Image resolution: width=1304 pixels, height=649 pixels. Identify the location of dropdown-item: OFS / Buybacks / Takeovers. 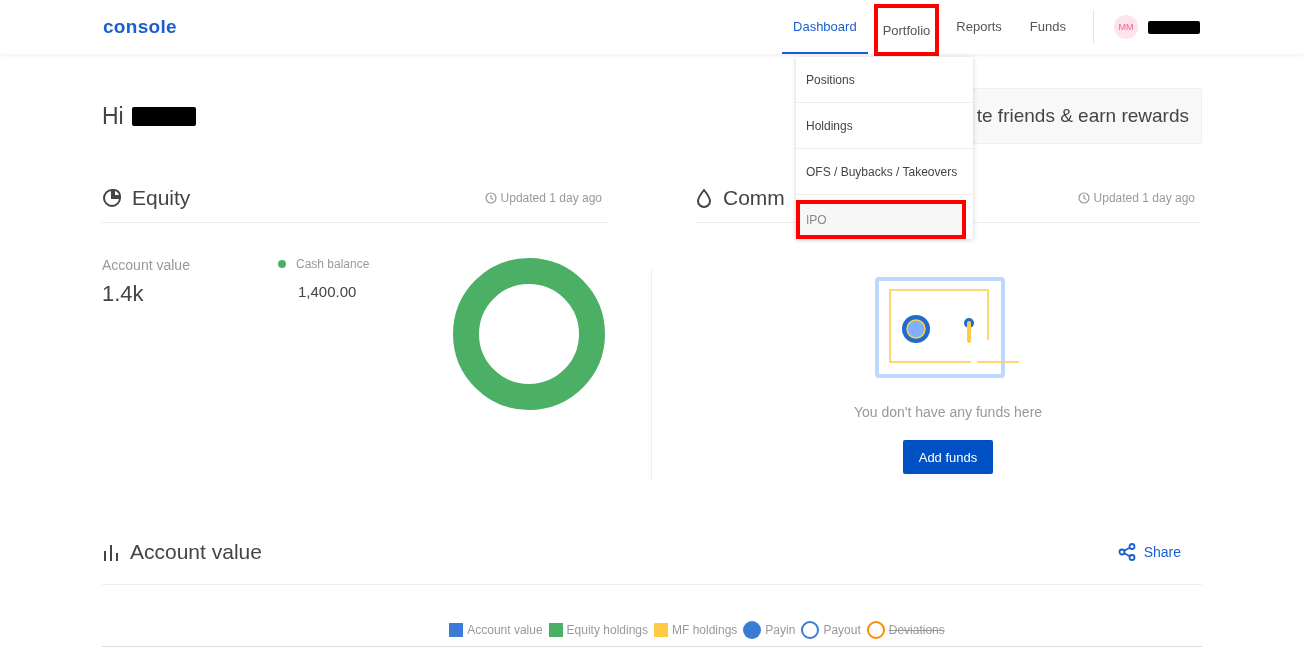
(884, 172).